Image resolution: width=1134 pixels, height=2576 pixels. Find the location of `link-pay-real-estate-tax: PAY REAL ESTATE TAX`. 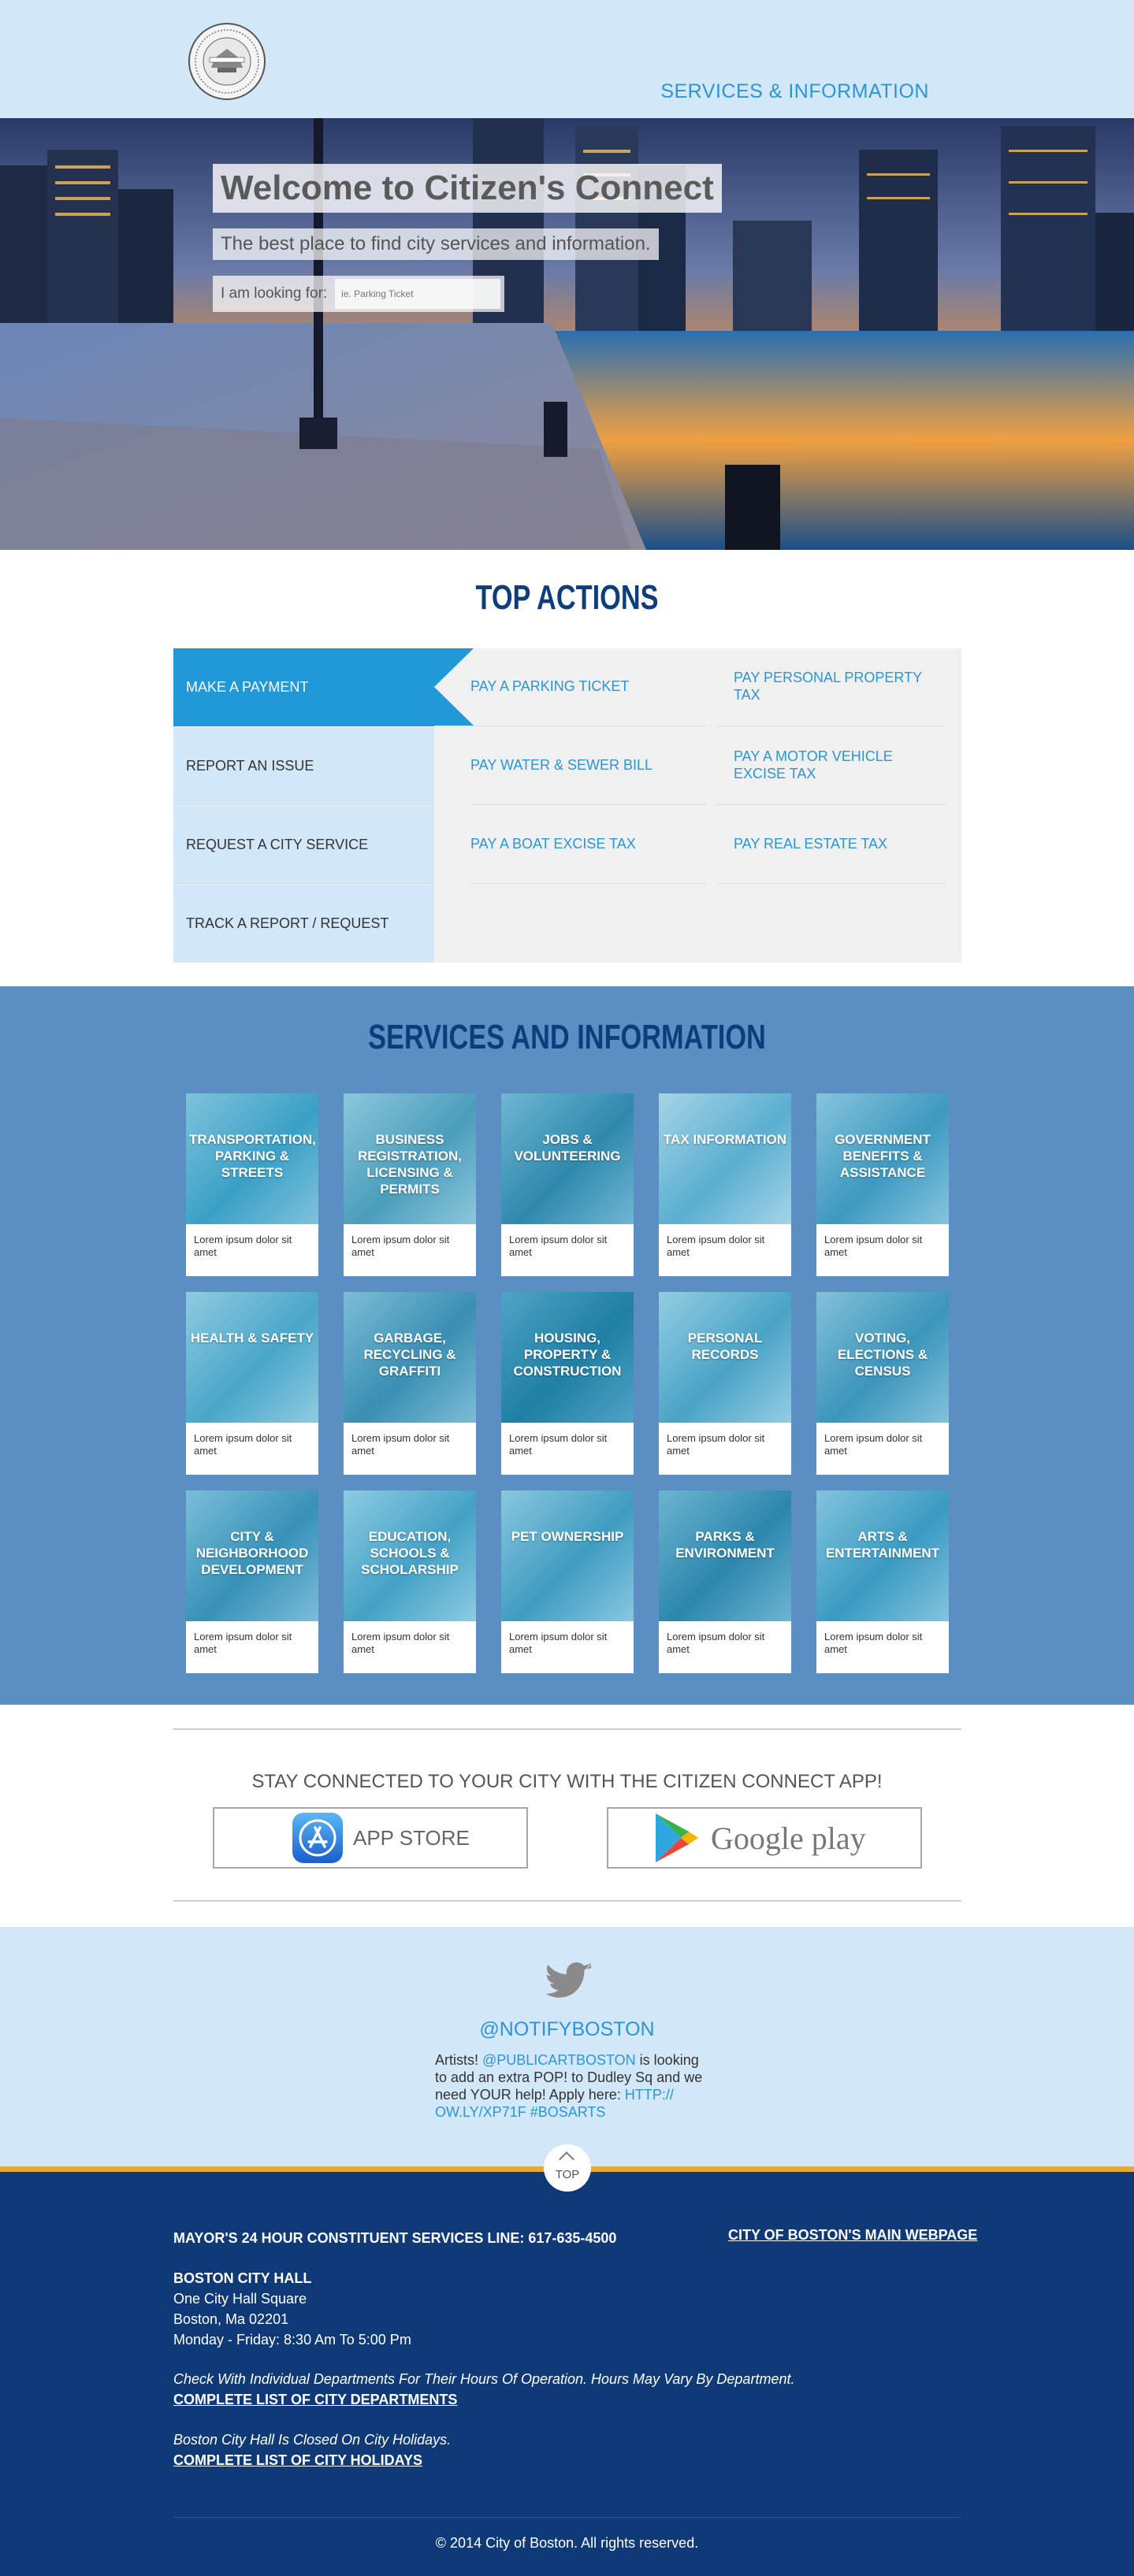

link-pay-real-estate-tax: PAY REAL ESTATE TAX is located at coordinates (852, 843).